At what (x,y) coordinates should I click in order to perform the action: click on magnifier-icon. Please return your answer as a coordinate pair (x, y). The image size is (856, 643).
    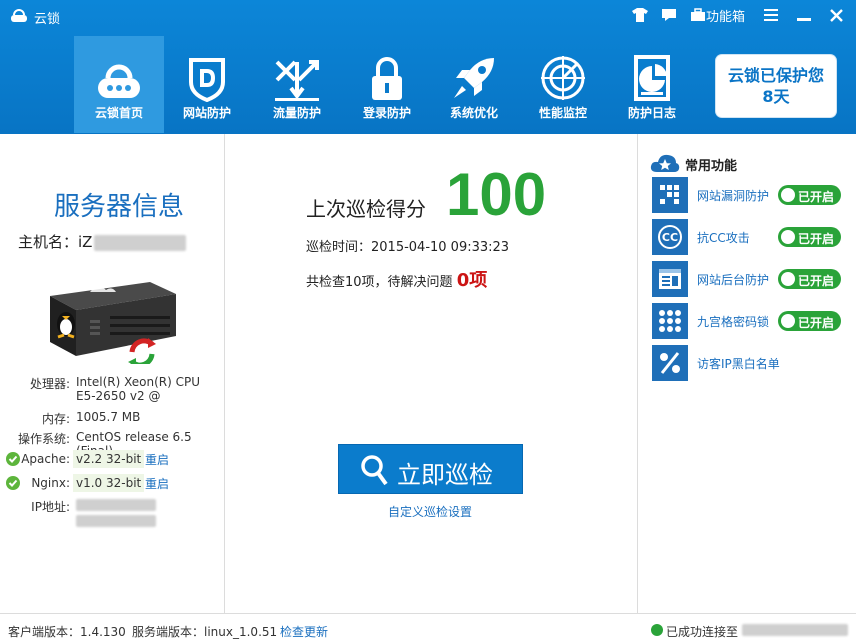
    Looking at the image, I should click on (374, 470).